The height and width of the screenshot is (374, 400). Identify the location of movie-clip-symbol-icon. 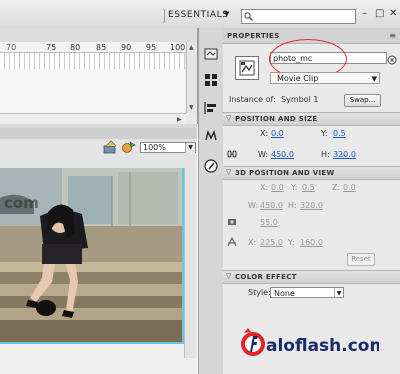
(247, 68).